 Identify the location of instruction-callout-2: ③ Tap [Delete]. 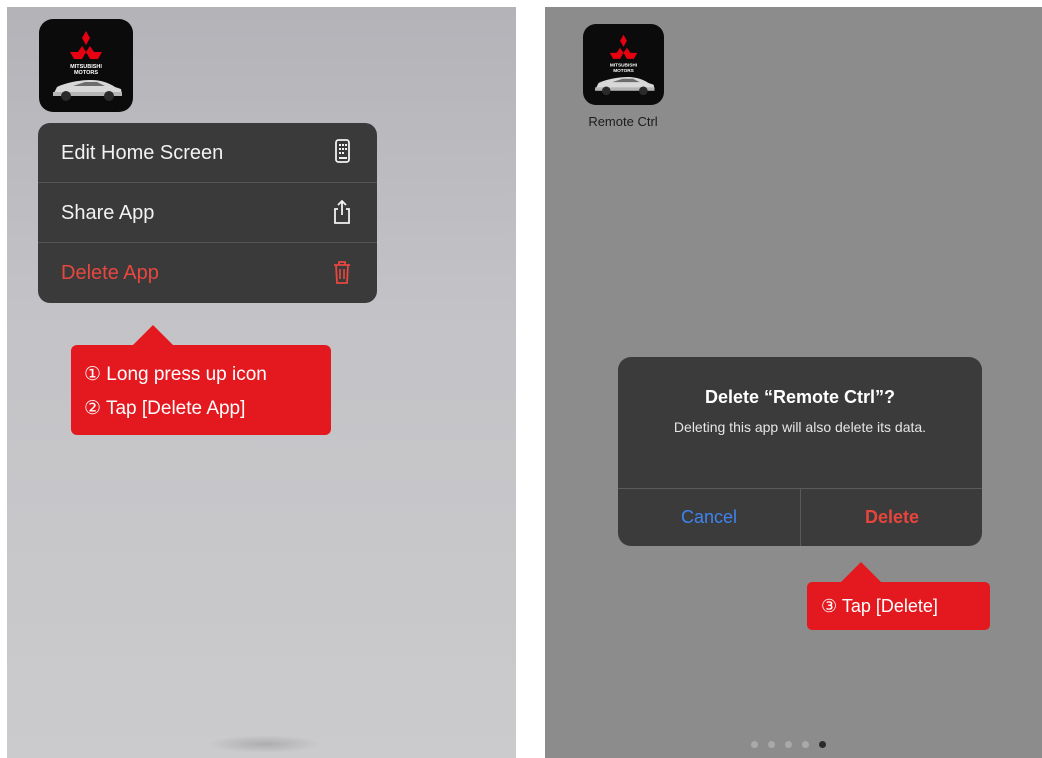
(898, 596).